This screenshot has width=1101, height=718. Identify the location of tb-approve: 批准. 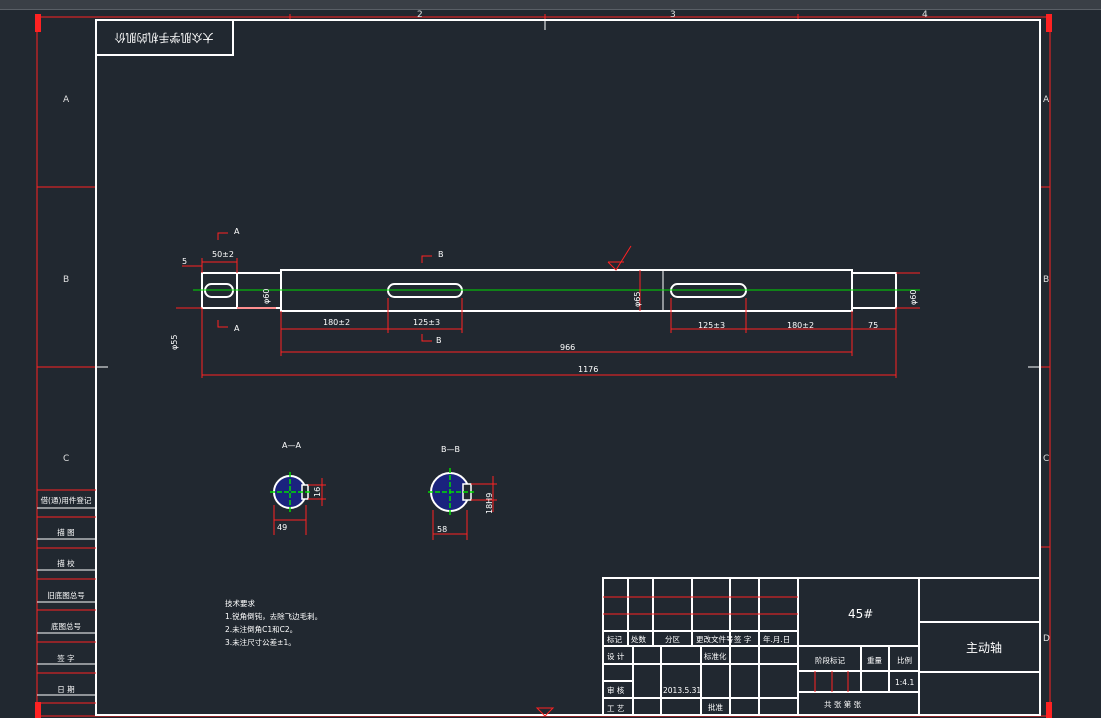
(715, 707).